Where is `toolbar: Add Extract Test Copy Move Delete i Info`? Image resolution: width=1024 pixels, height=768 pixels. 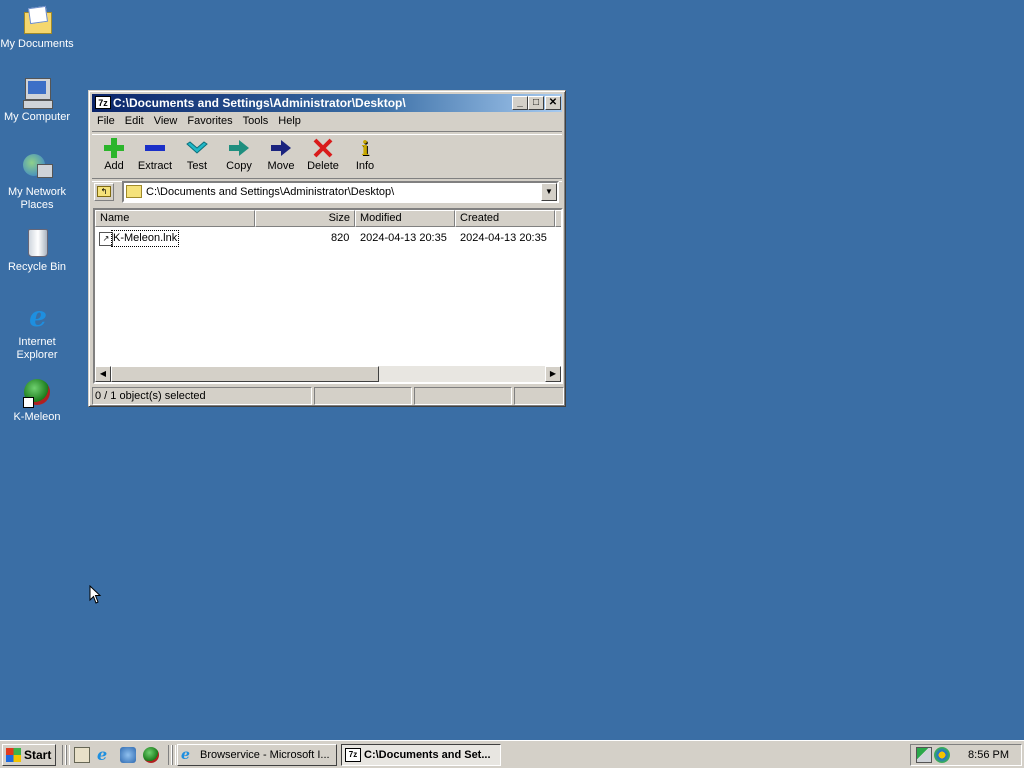 toolbar: Add Extract Test Copy Move Delete i Info is located at coordinates (327, 156).